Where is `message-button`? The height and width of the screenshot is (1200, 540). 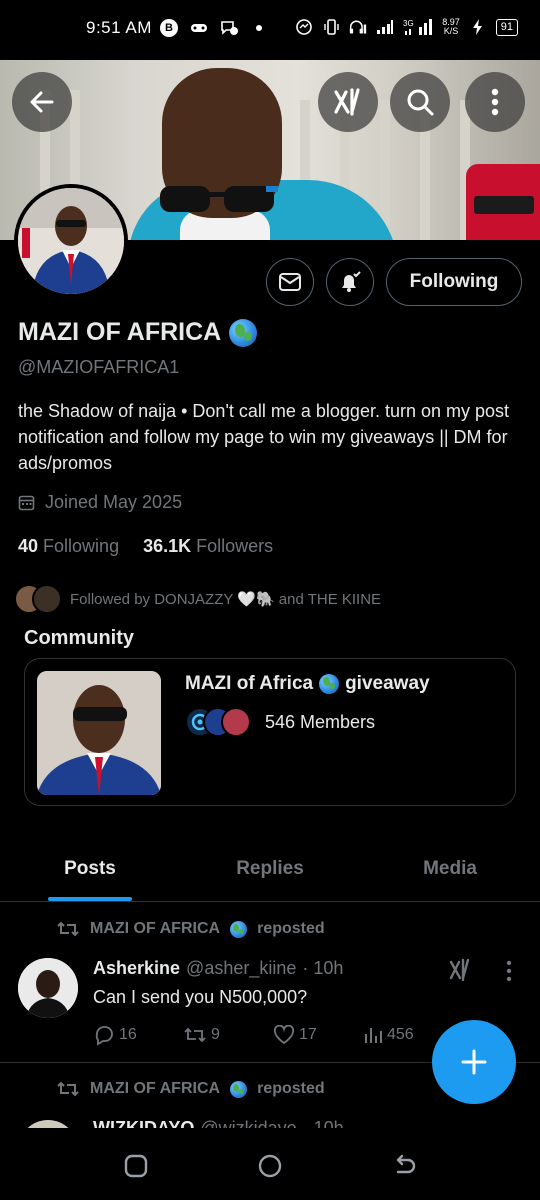 message-button is located at coordinates (290, 282).